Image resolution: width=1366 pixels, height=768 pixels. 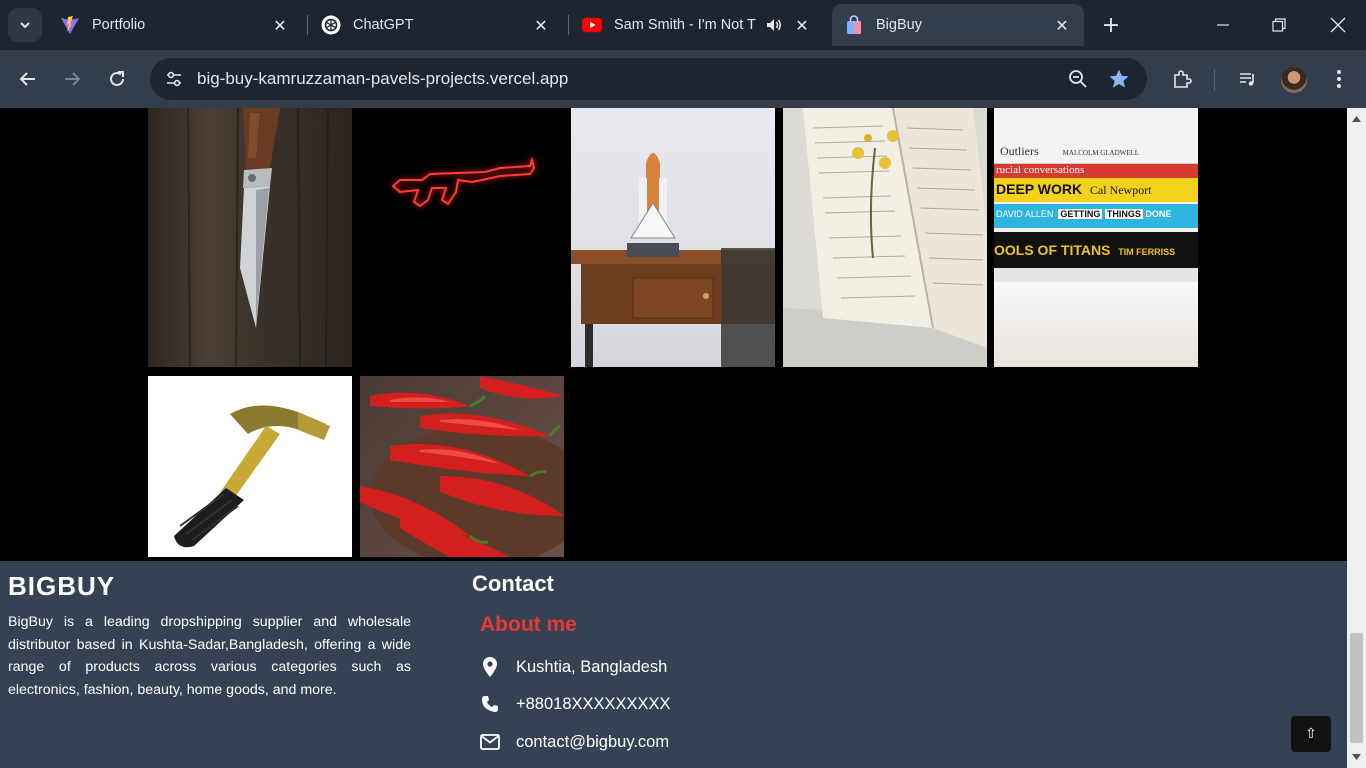 I want to click on chevron-down-icon, so click(x=25, y=25).